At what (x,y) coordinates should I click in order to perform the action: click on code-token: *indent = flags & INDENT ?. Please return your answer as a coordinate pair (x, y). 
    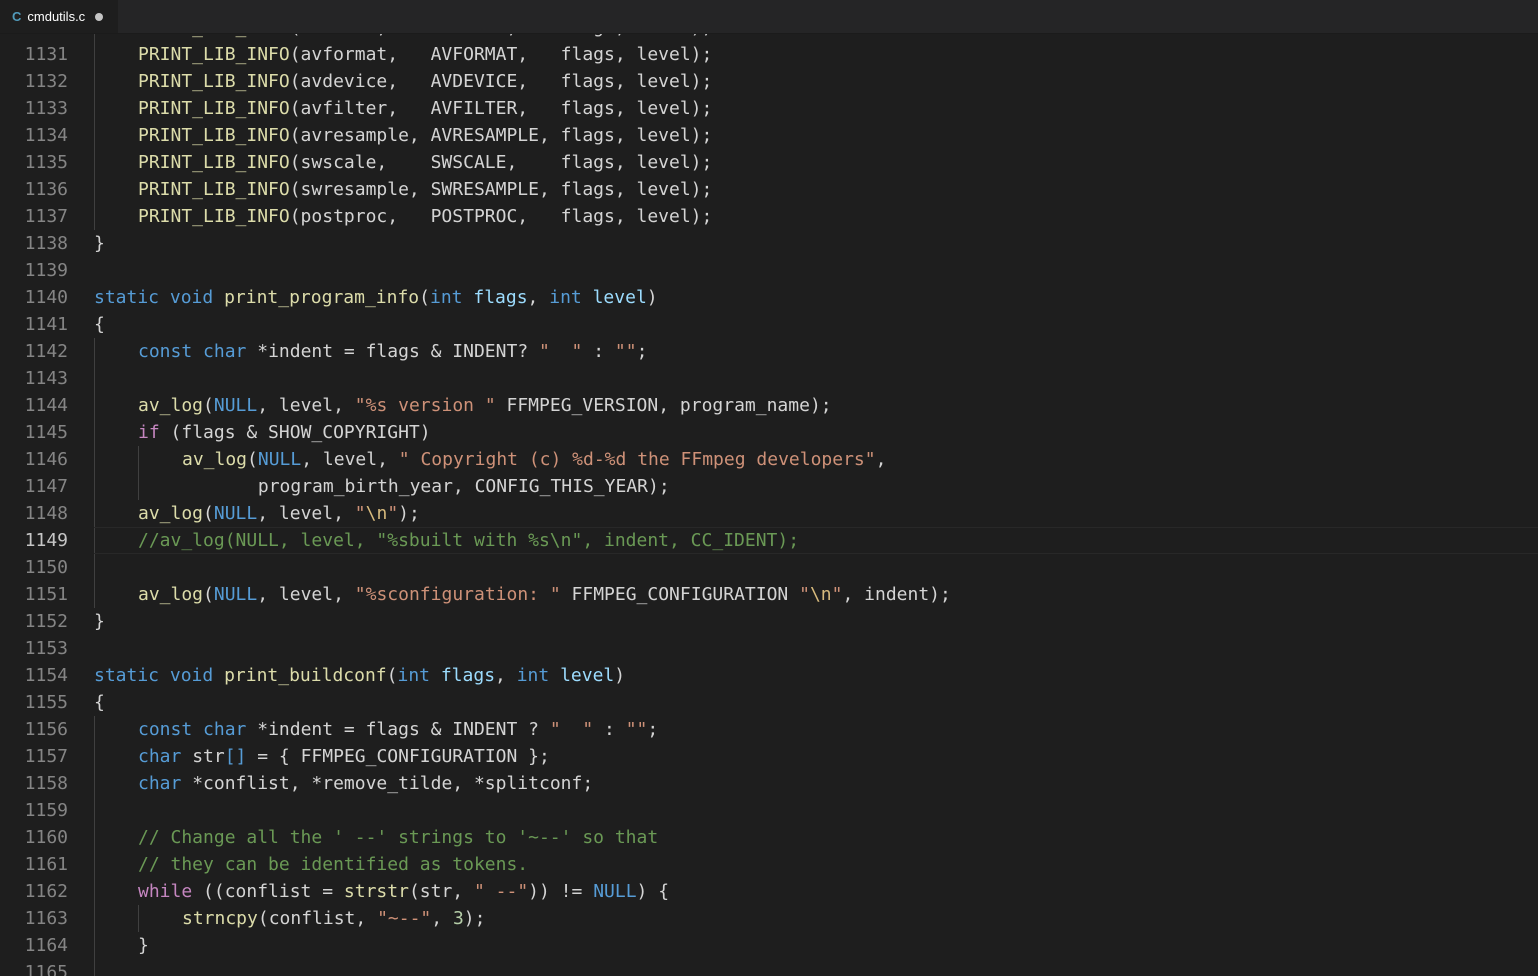
    Looking at the image, I should click on (398, 729).